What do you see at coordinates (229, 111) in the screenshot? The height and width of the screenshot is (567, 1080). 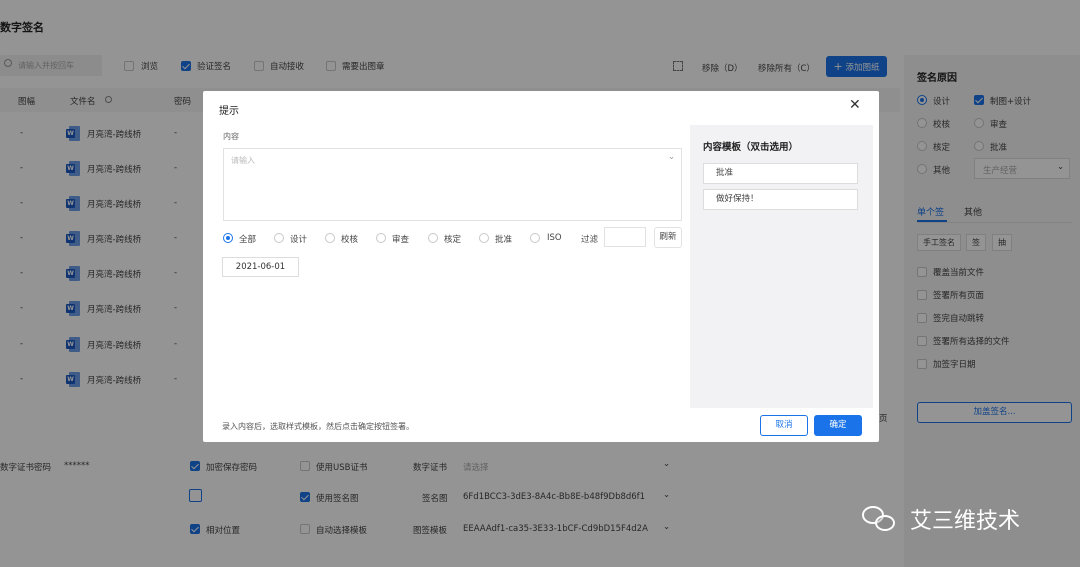 I see `dialog-title: 提示` at bounding box center [229, 111].